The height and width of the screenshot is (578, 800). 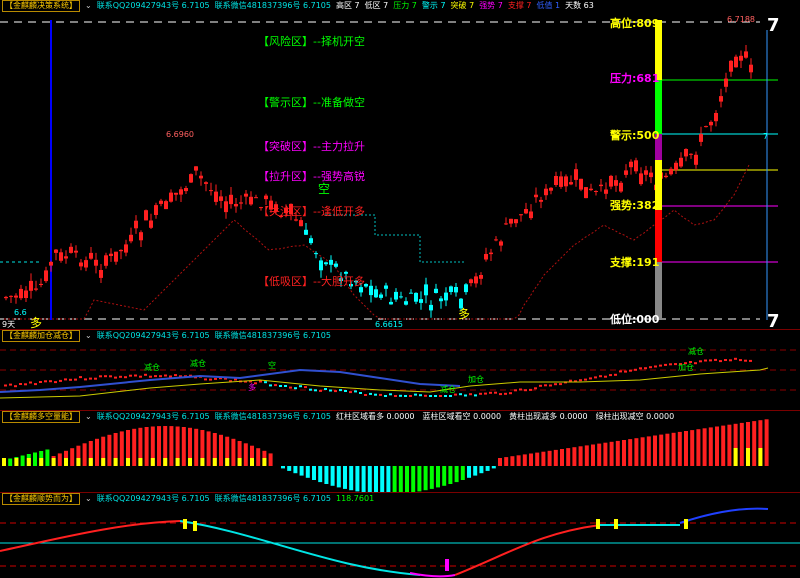 What do you see at coordinates (272, 335) in the screenshot?
I see `contact-wechat: 联系微信481837396号 6.7105` at bounding box center [272, 335].